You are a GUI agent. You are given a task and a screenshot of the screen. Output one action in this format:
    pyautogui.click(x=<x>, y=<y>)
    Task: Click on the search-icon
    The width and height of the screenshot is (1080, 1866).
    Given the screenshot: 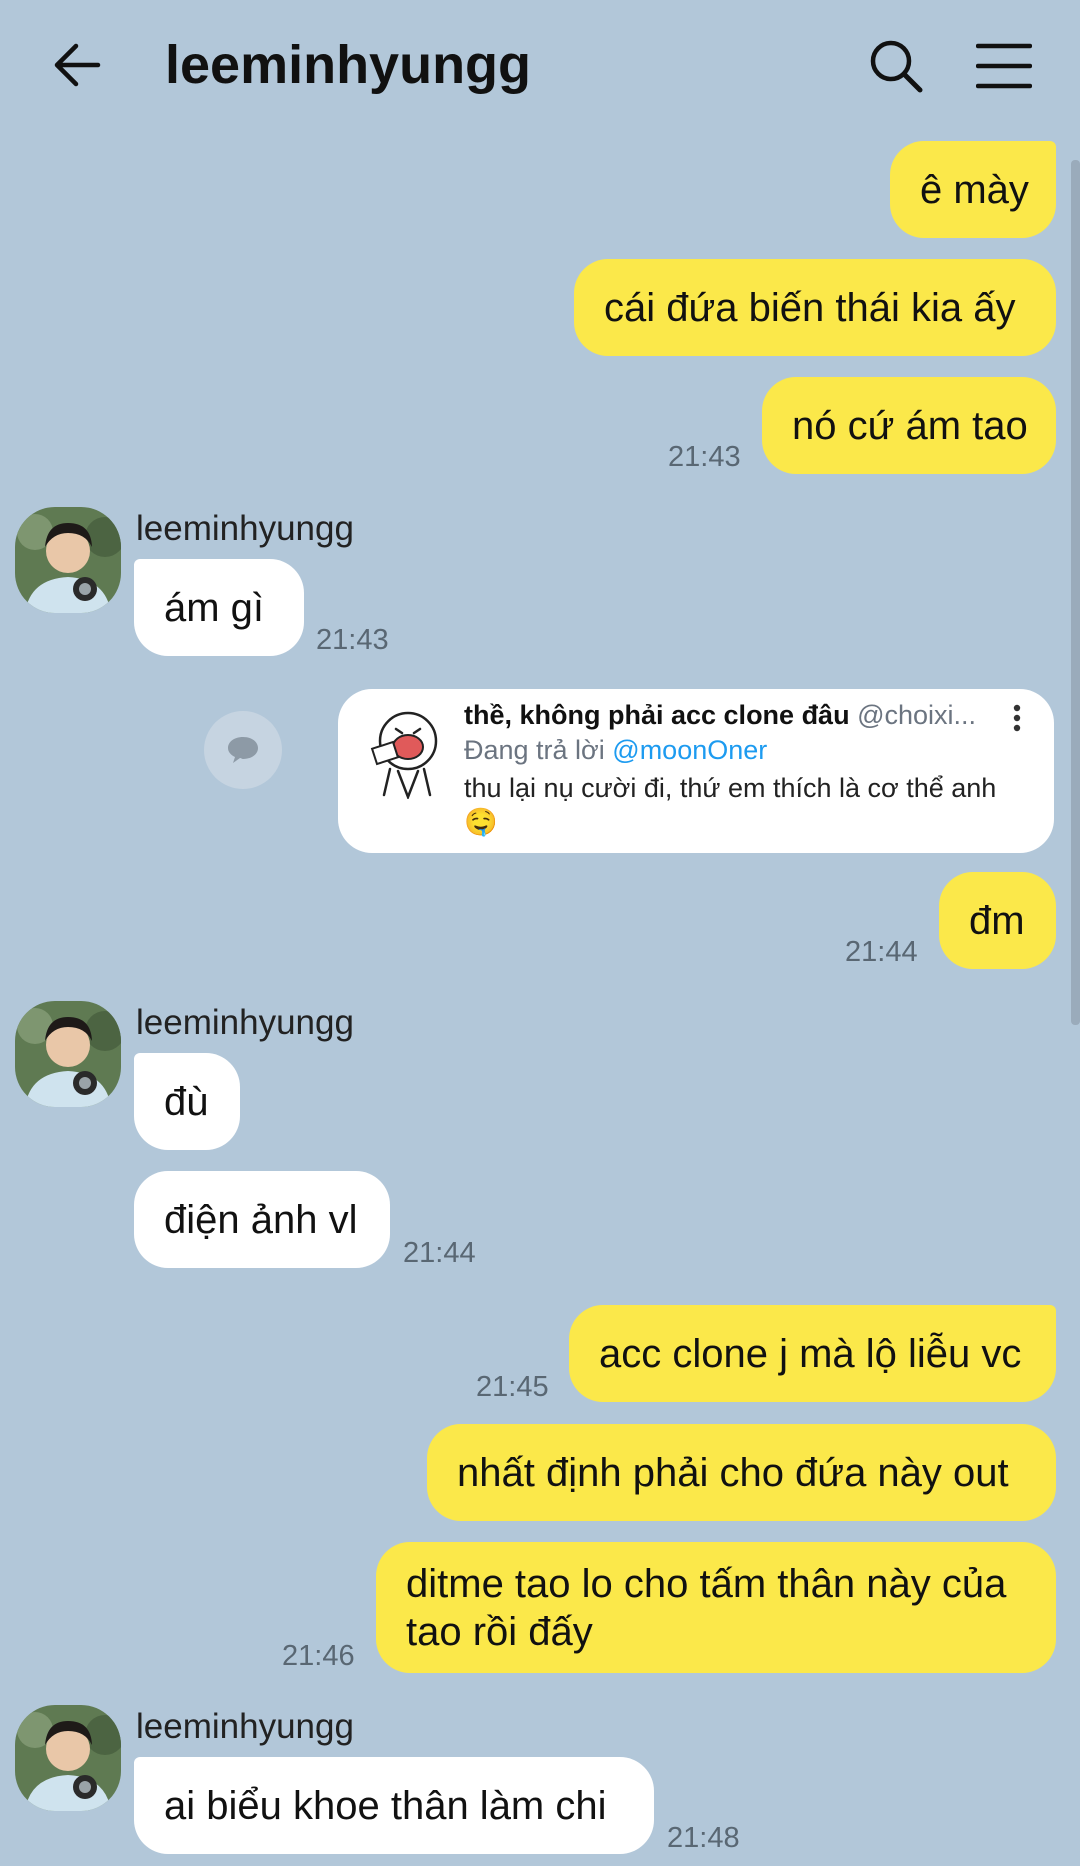 What is the action you would take?
    pyautogui.click(x=896, y=66)
    